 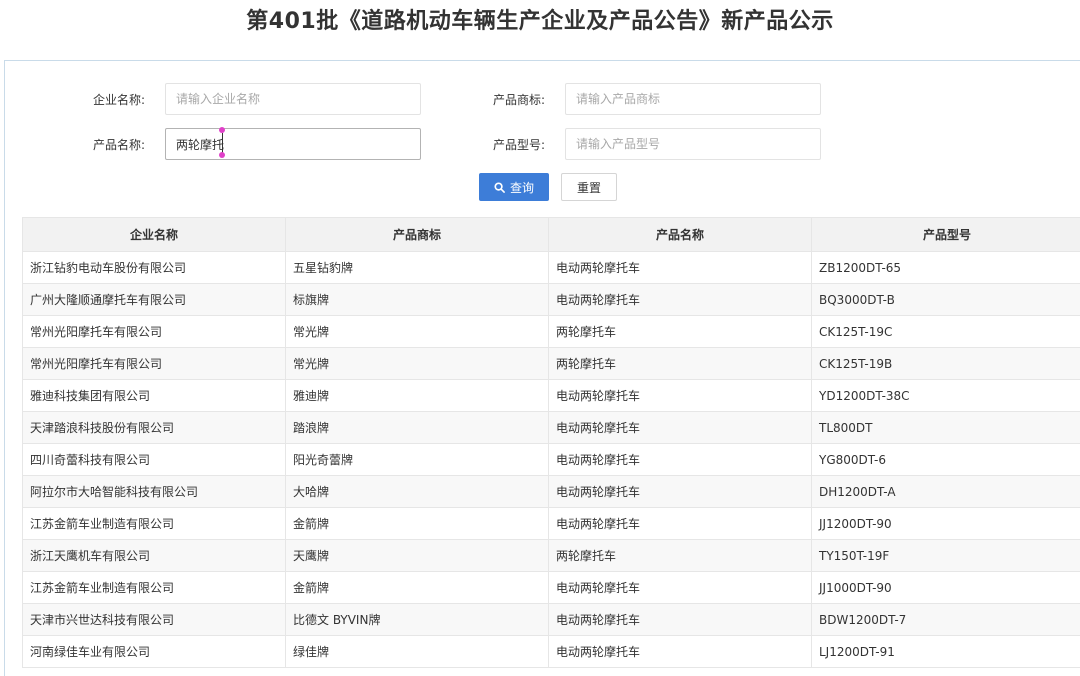 I want to click on cell-company: 四川奇蕾科技有限公司, so click(x=154, y=459).